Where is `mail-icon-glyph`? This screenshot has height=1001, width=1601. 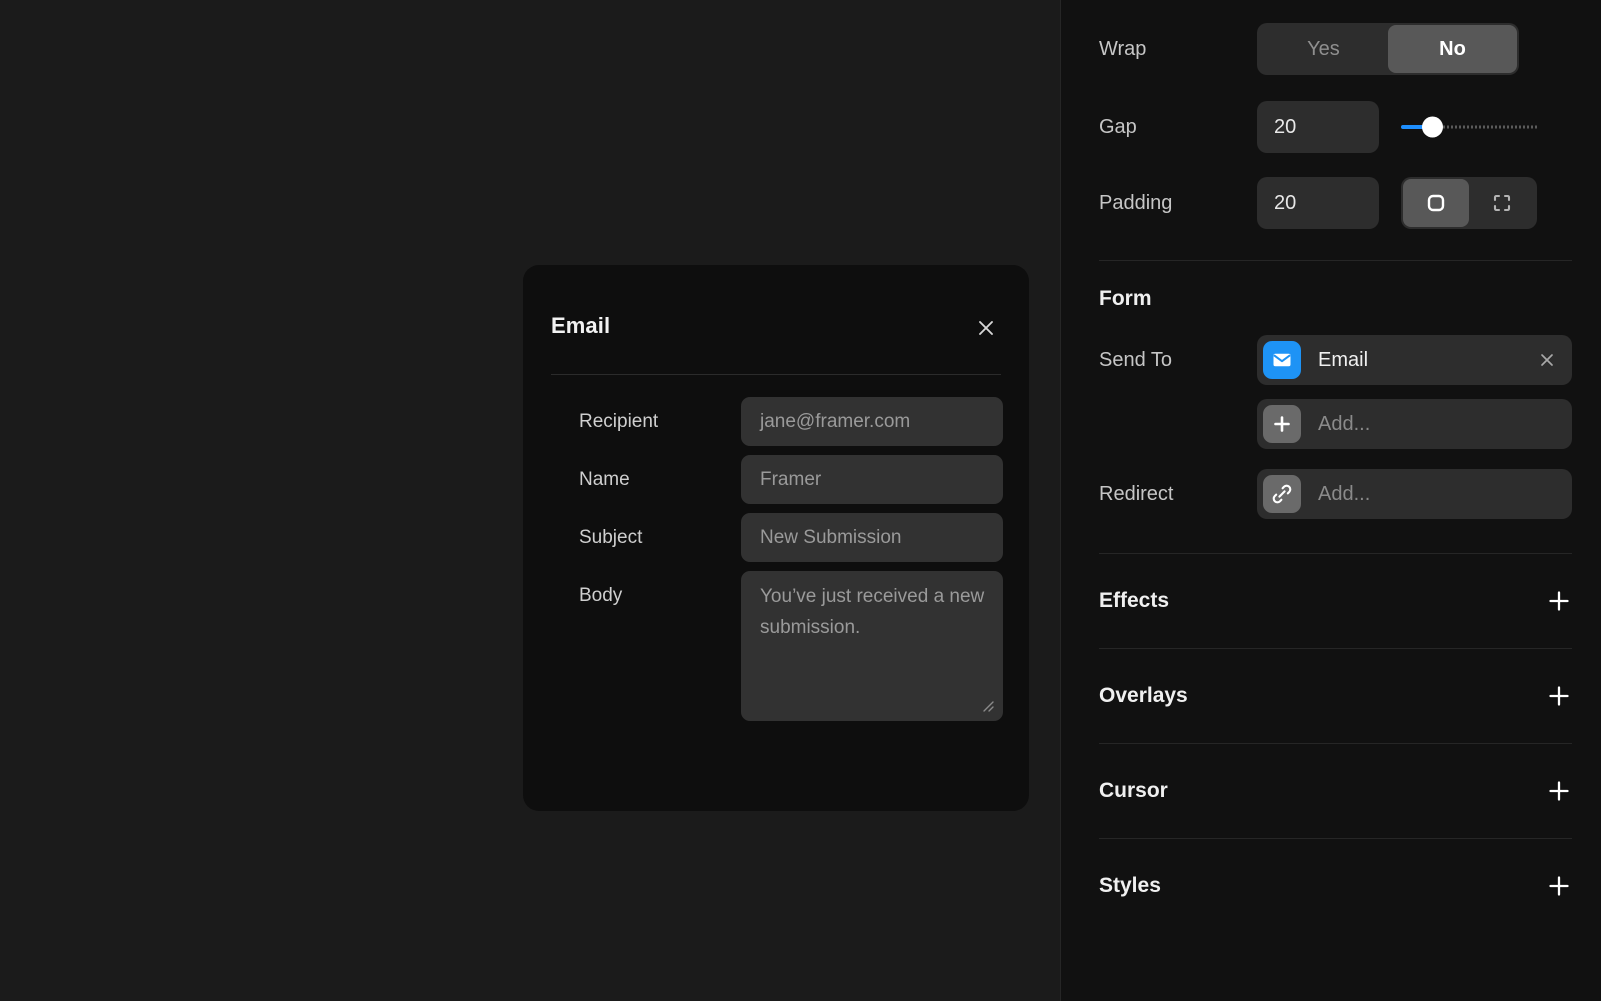
mail-icon-glyph is located at coordinates (1282, 360).